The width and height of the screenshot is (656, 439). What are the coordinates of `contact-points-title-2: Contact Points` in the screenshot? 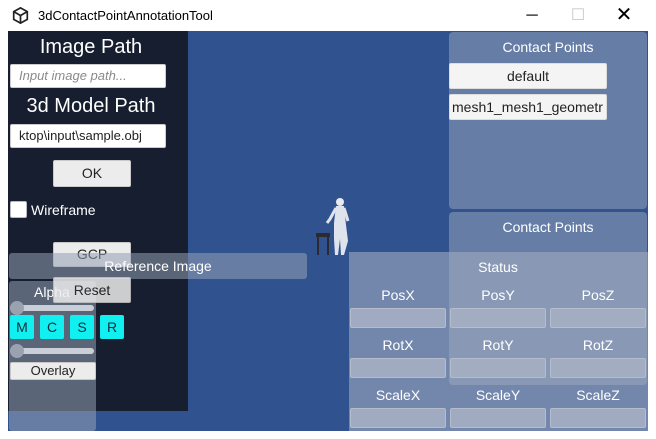 It's located at (548, 227).